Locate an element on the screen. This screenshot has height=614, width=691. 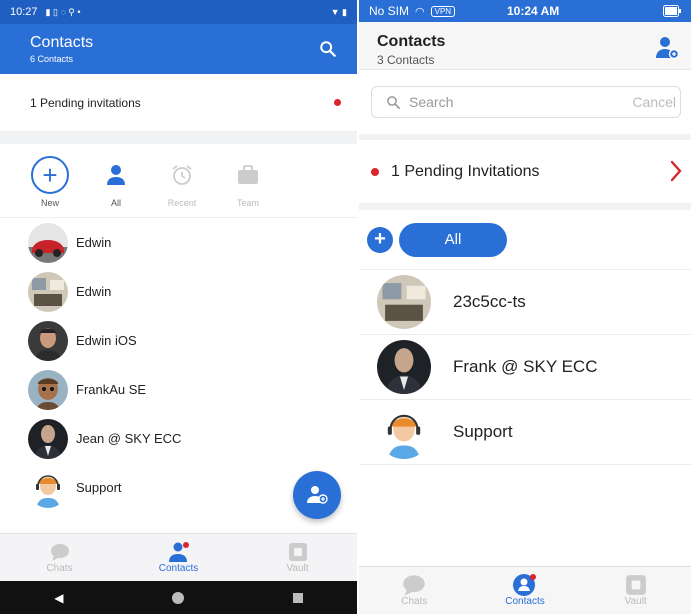
chevron-right-icon is located at coordinates (676, 171).